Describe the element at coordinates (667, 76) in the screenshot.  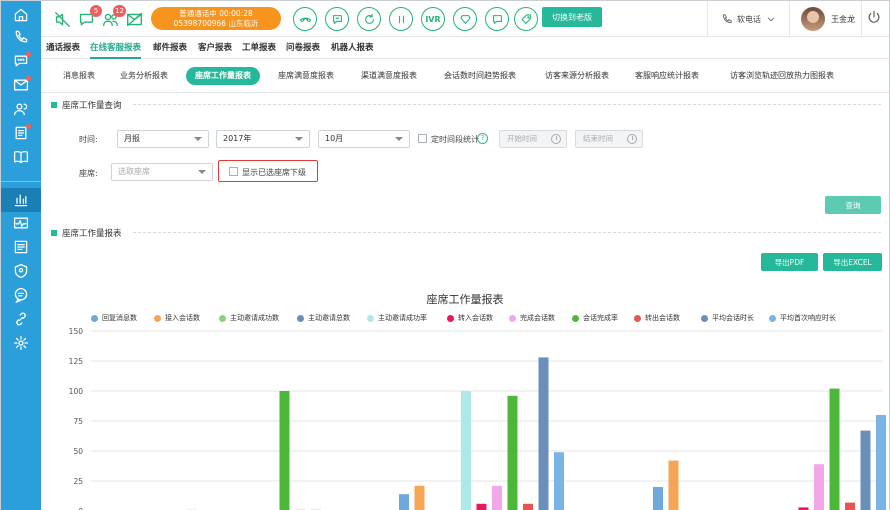
I see `sub-tab-7: 客服响应统计报表` at that location.